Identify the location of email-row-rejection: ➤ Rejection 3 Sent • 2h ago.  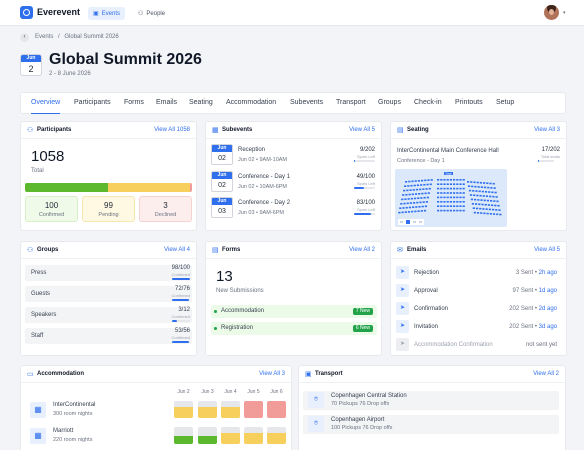
(476, 273).